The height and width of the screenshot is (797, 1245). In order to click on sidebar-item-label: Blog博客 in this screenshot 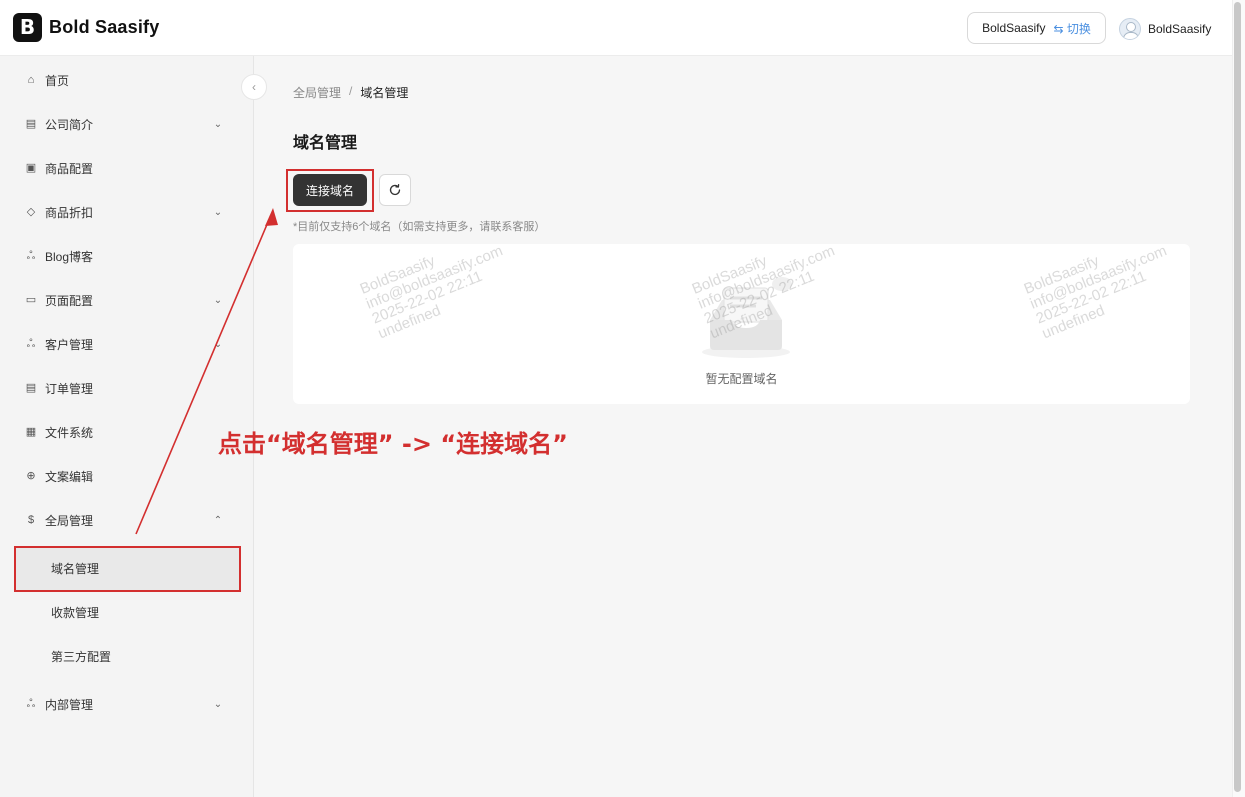, I will do `click(69, 256)`.